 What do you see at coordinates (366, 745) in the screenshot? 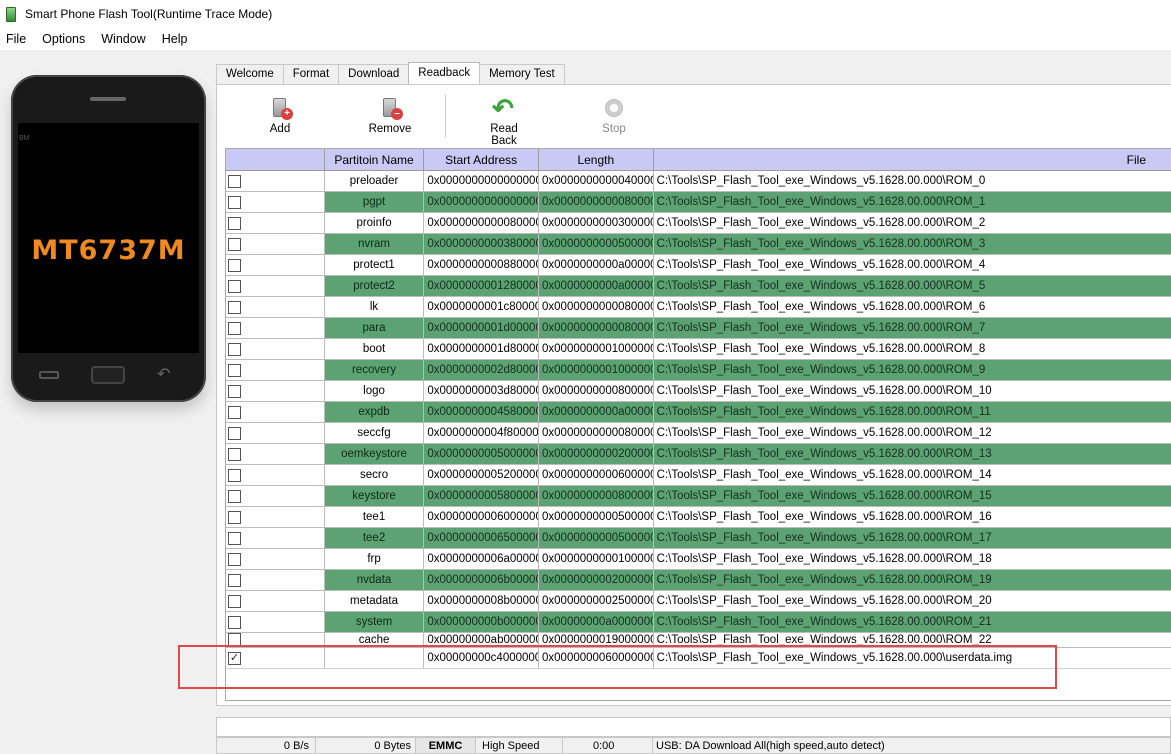
I see `status-bytes: 0 Bytes` at bounding box center [366, 745].